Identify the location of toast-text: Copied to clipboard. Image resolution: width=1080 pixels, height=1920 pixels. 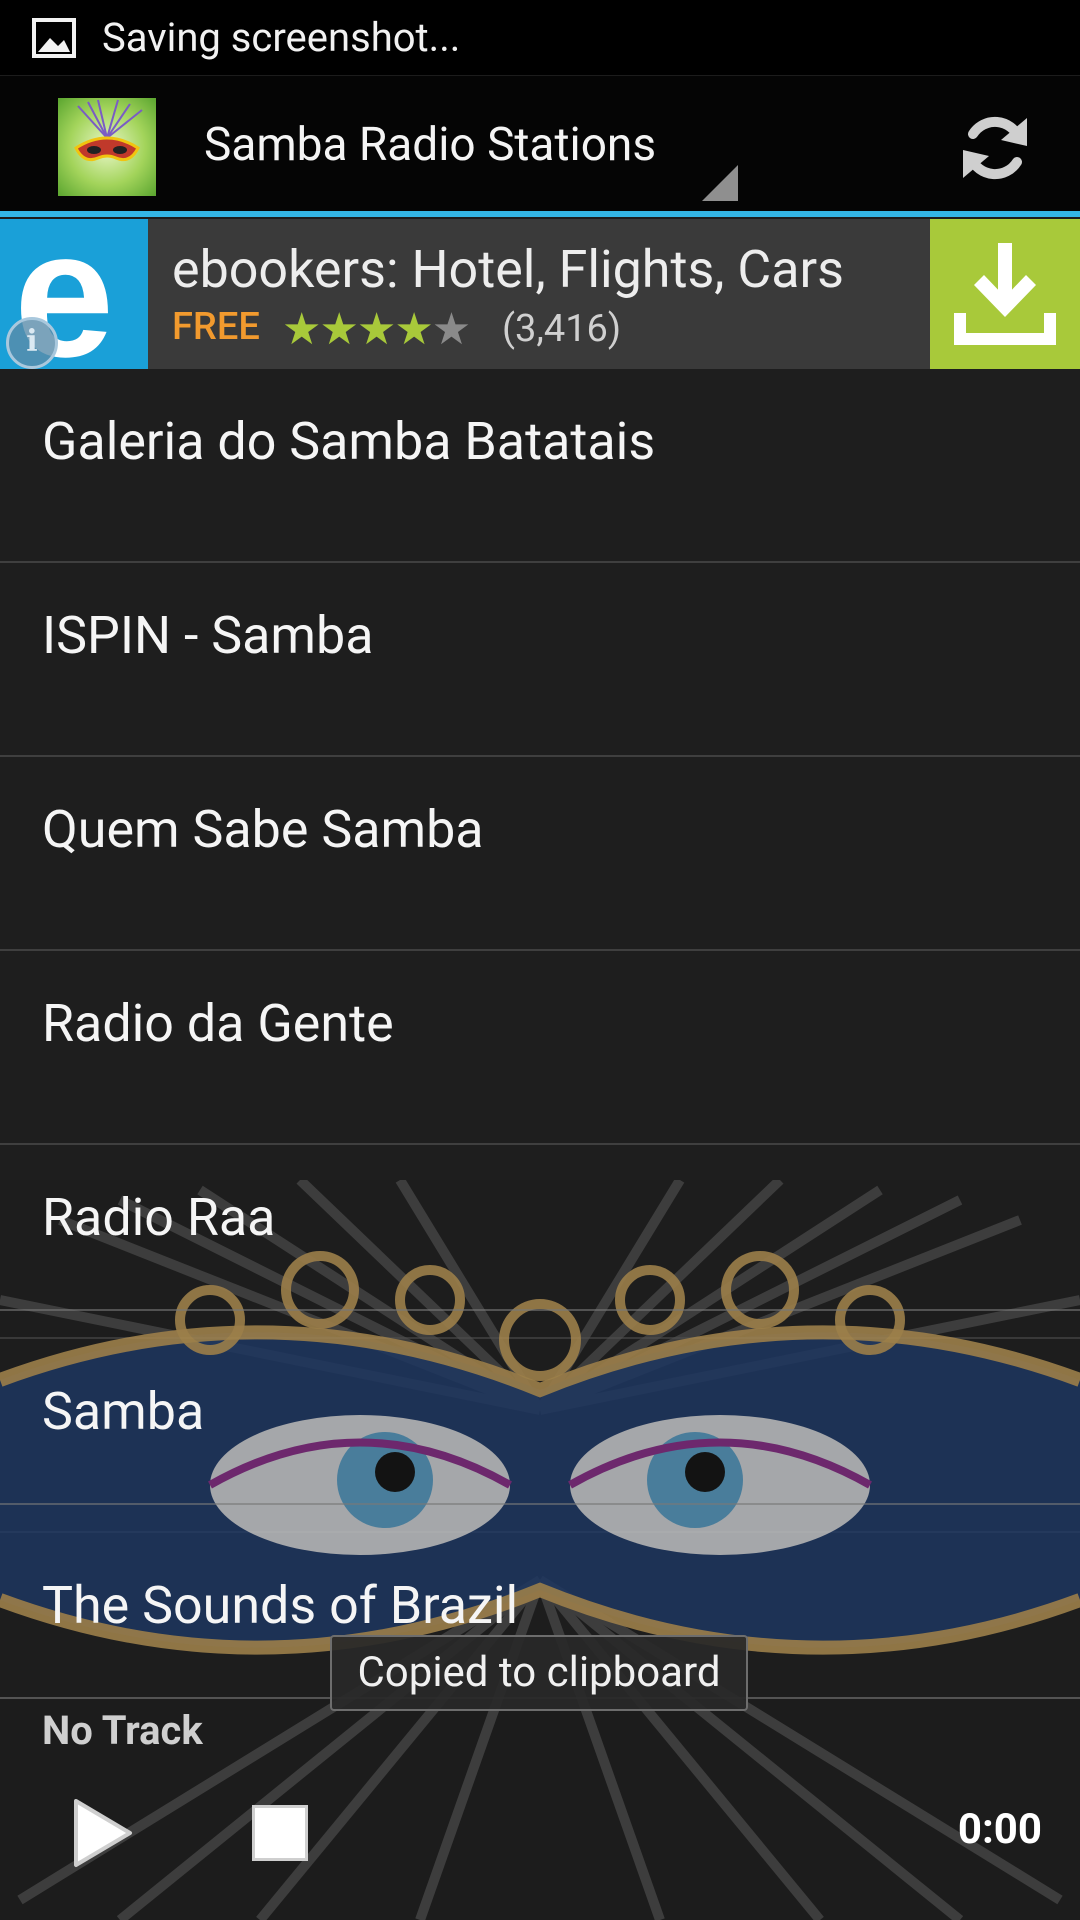
(539, 1672).